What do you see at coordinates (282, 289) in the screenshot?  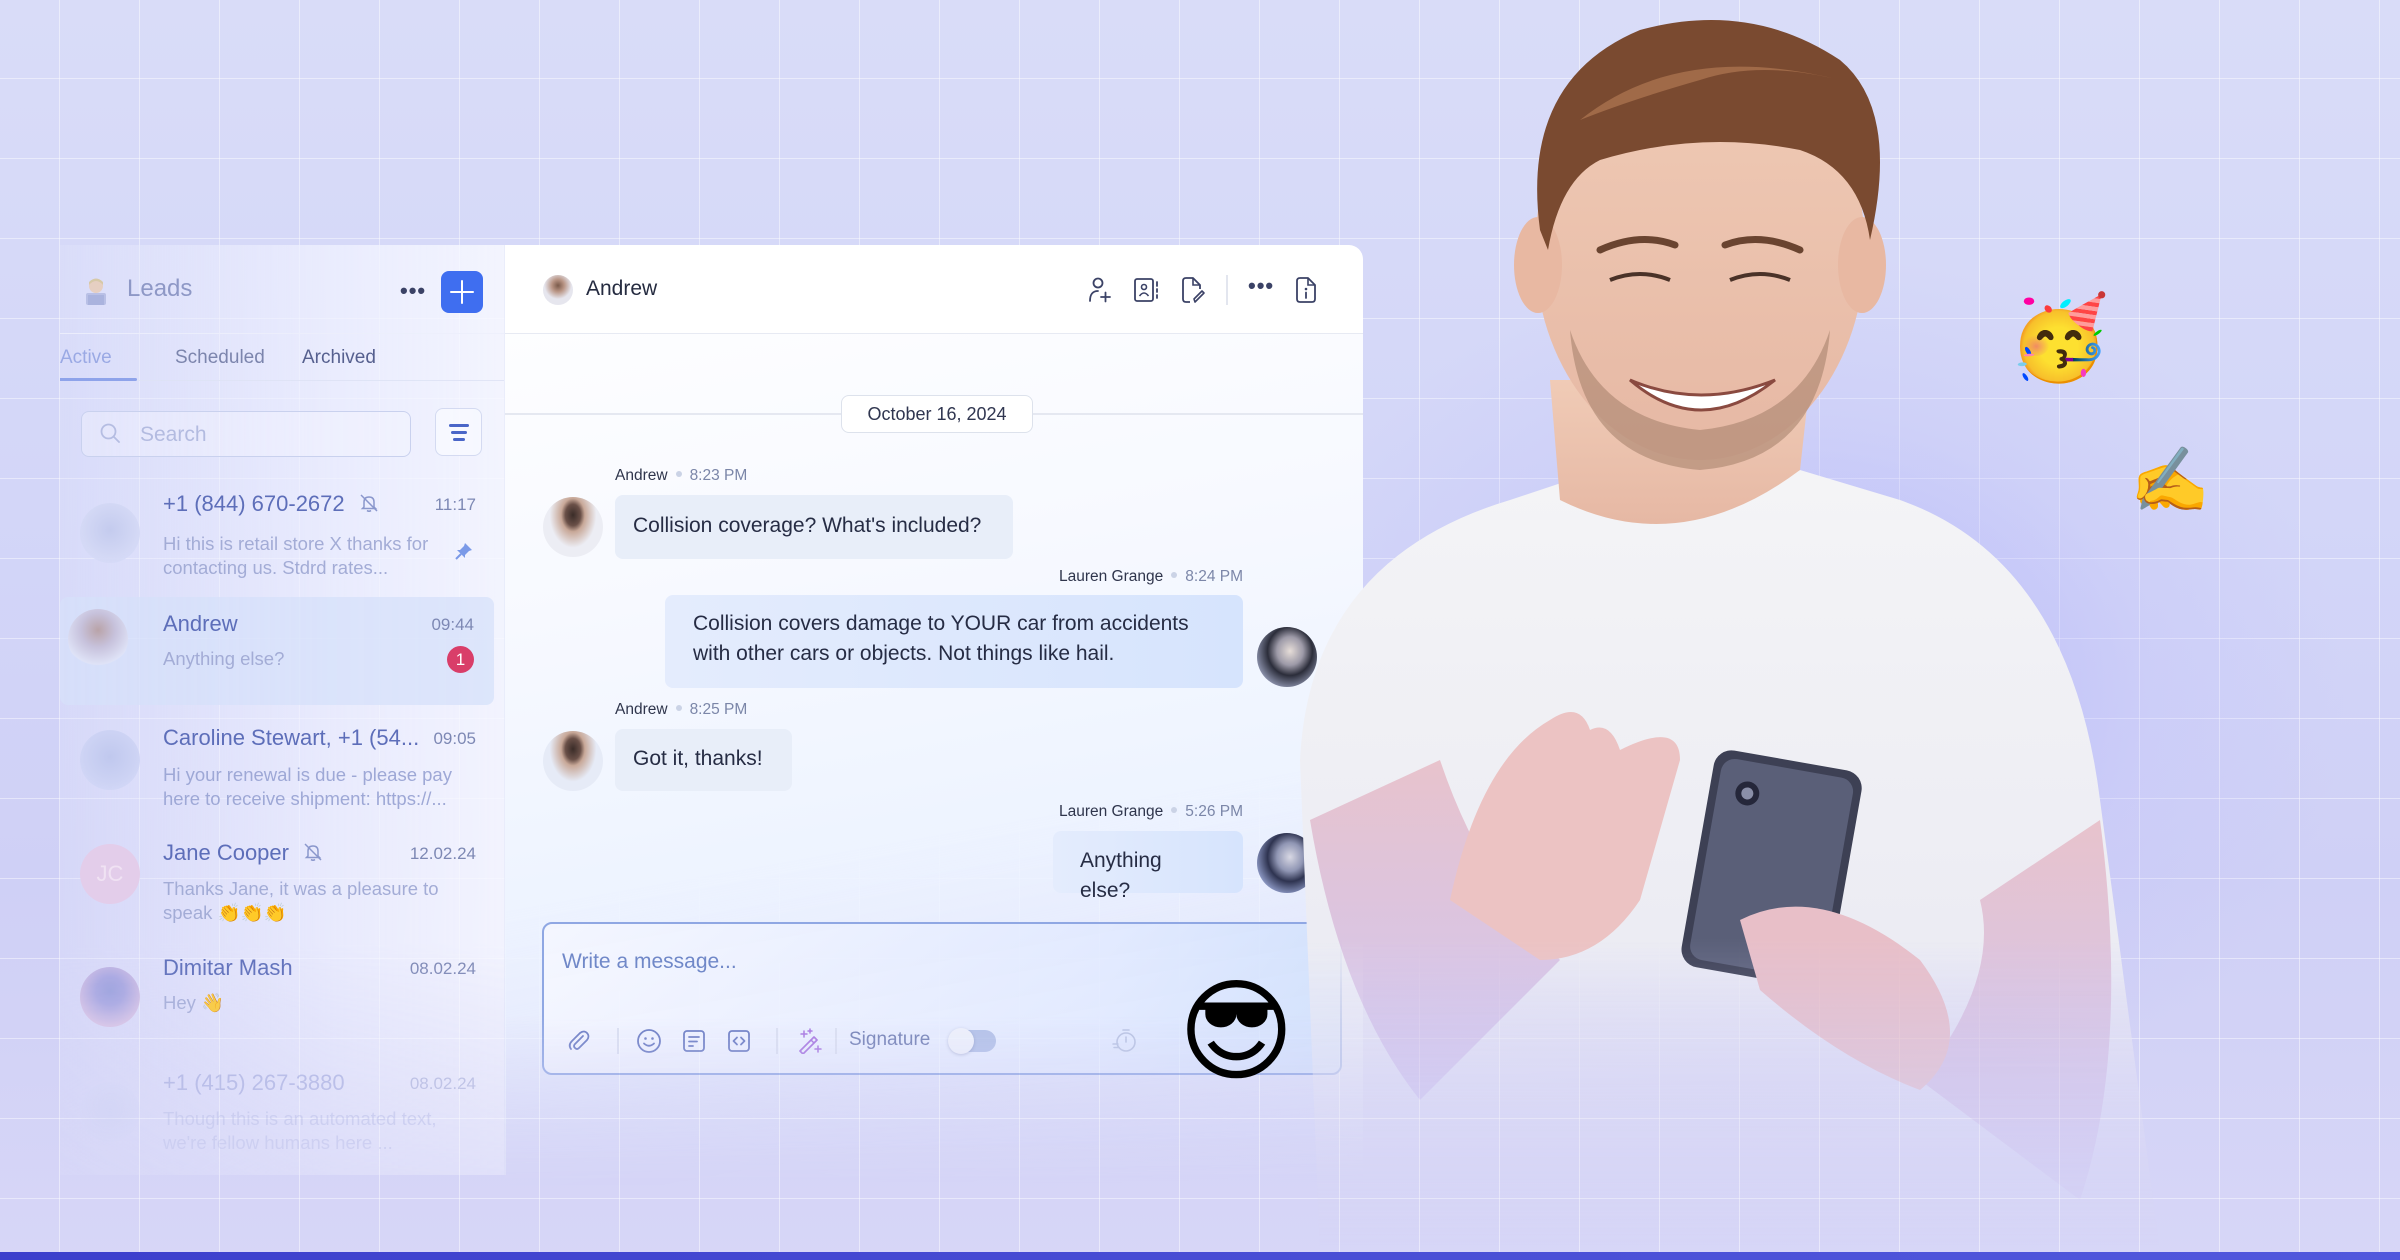 I see `leads-header: Leads •••` at bounding box center [282, 289].